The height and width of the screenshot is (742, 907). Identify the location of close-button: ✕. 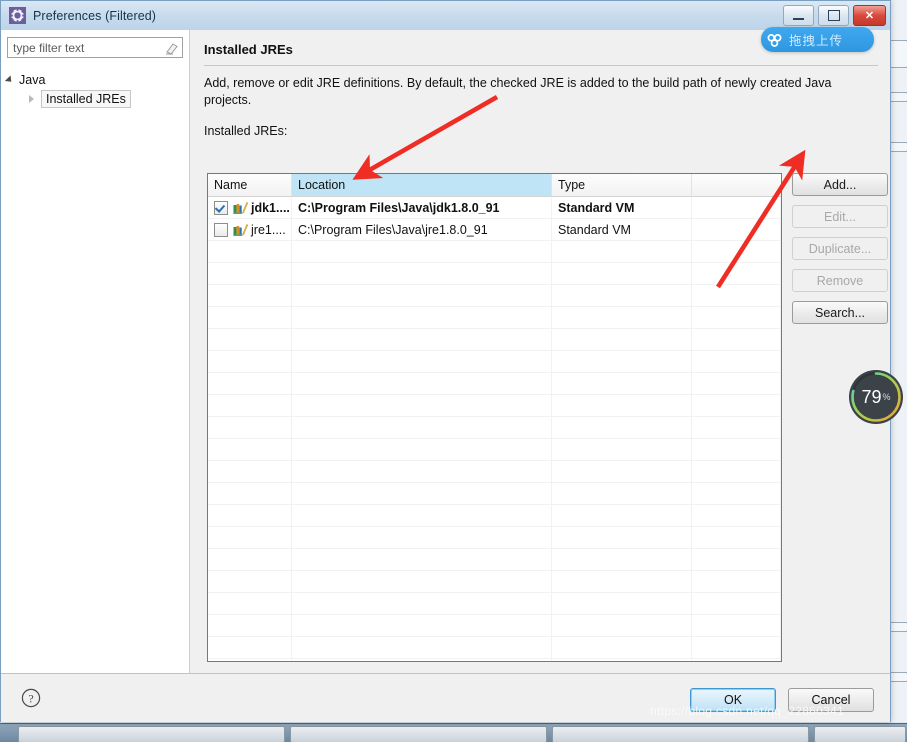
(869, 15).